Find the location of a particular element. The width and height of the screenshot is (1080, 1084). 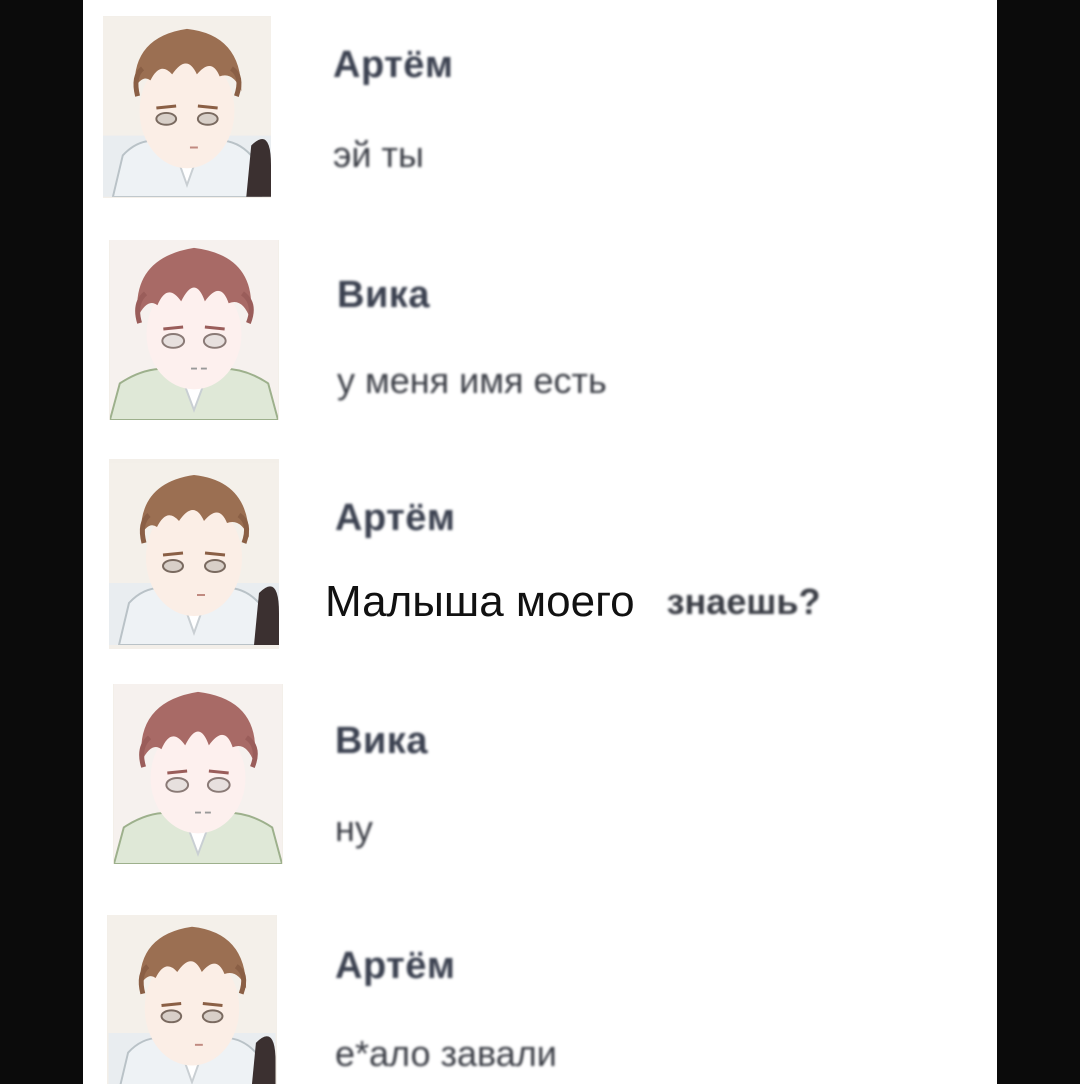

overlay-text: Малыша моего is located at coordinates (480, 601).